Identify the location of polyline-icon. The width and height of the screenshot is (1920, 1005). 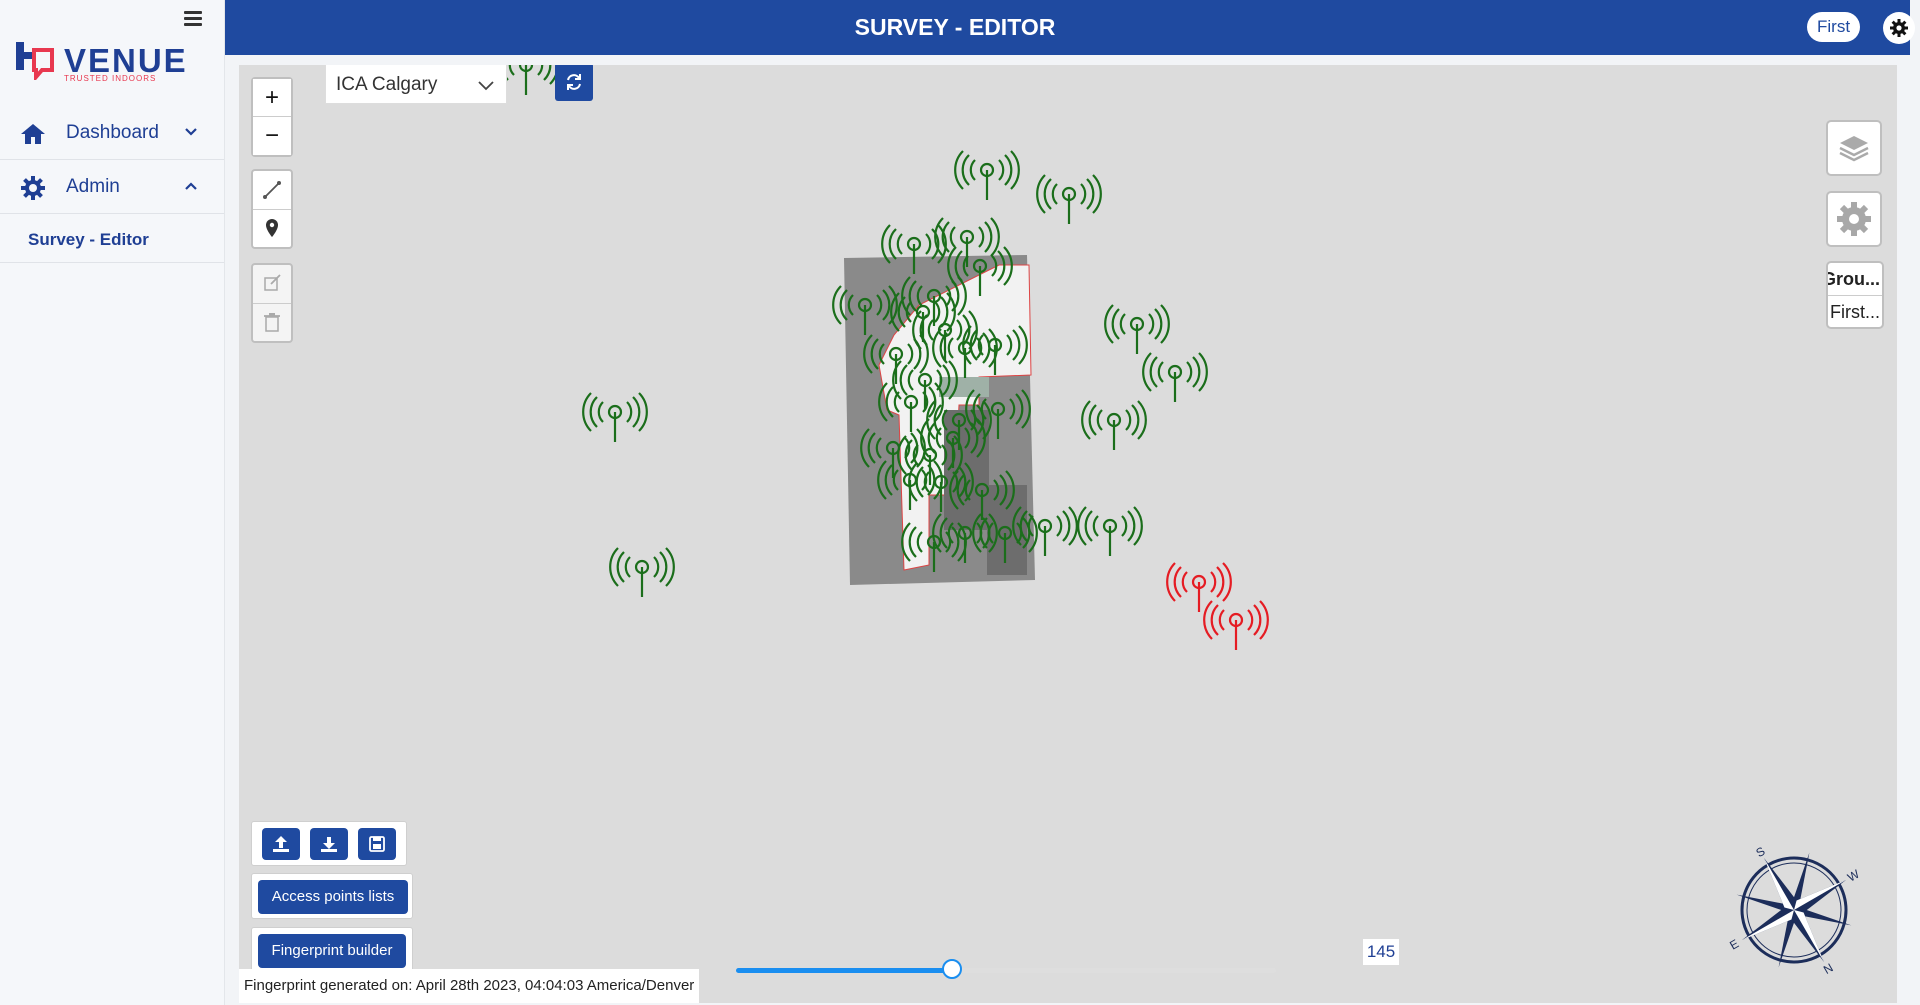
(272, 190).